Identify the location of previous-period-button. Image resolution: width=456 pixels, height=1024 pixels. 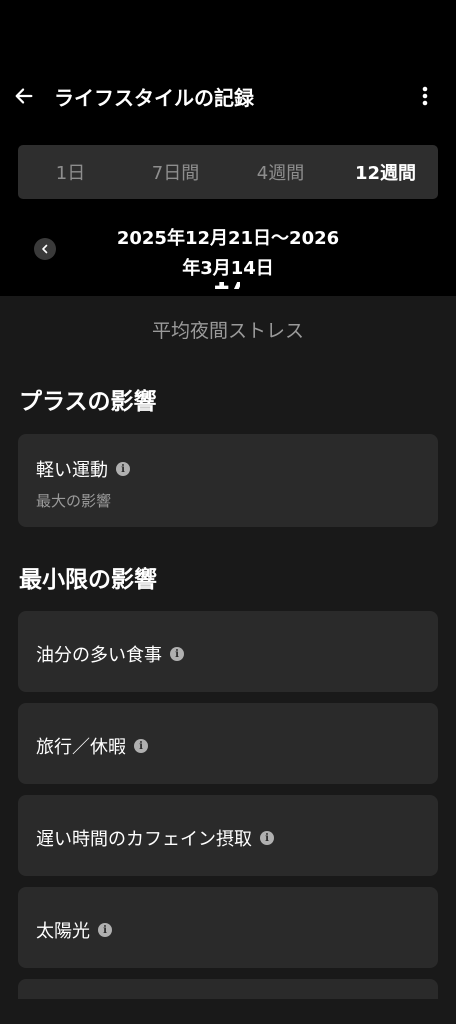
(45, 249).